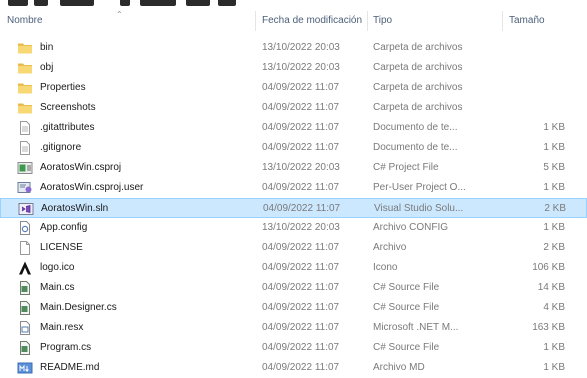 The image size is (587, 378). What do you see at coordinates (26, 209) in the screenshot?
I see `visual-studio-solution-icon` at bounding box center [26, 209].